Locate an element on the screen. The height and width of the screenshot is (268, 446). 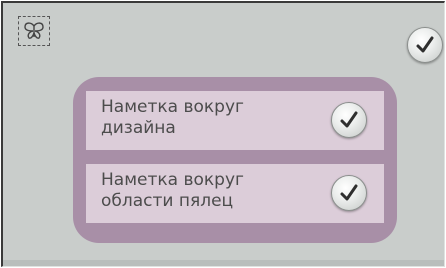
baste-hoop-checkbox is located at coordinates (349, 193).